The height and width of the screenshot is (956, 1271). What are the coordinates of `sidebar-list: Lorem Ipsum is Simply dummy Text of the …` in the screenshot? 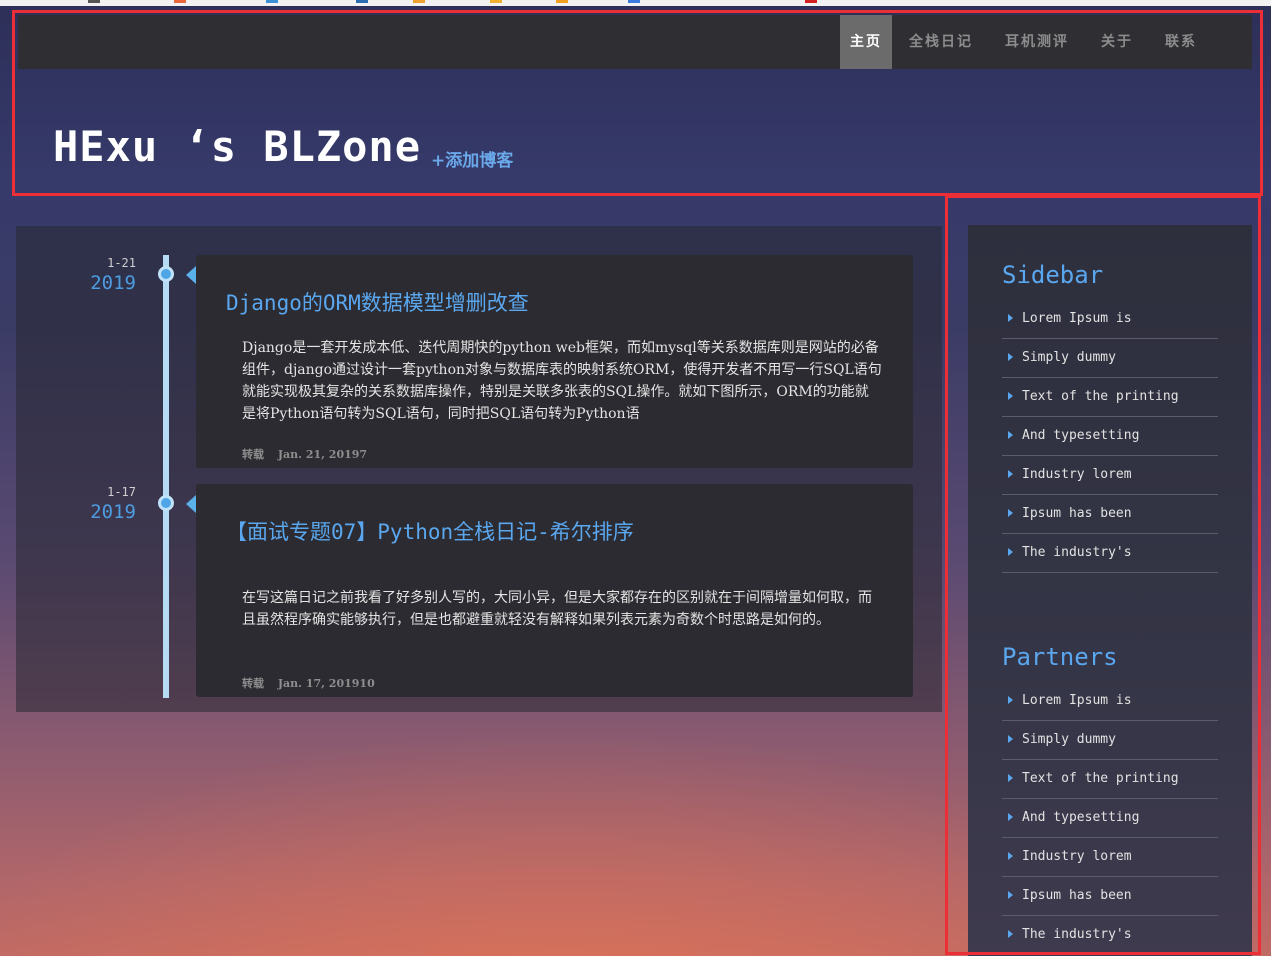 It's located at (1110, 436).